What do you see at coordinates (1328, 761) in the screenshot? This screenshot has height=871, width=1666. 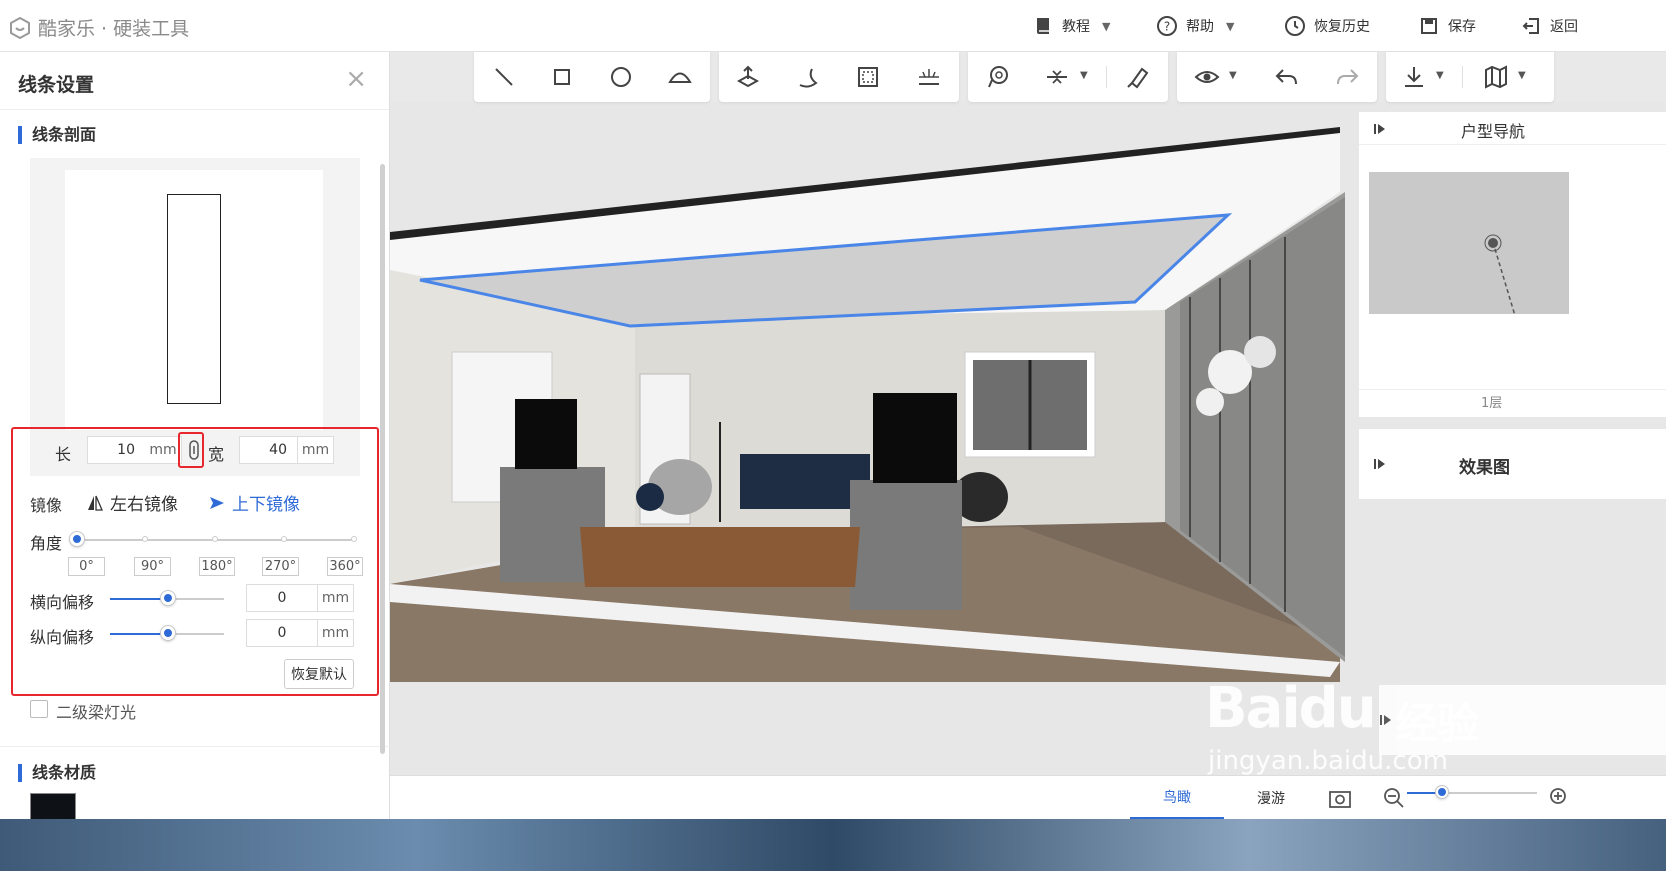 I see `watermark-url: jingyan.baidu.com` at bounding box center [1328, 761].